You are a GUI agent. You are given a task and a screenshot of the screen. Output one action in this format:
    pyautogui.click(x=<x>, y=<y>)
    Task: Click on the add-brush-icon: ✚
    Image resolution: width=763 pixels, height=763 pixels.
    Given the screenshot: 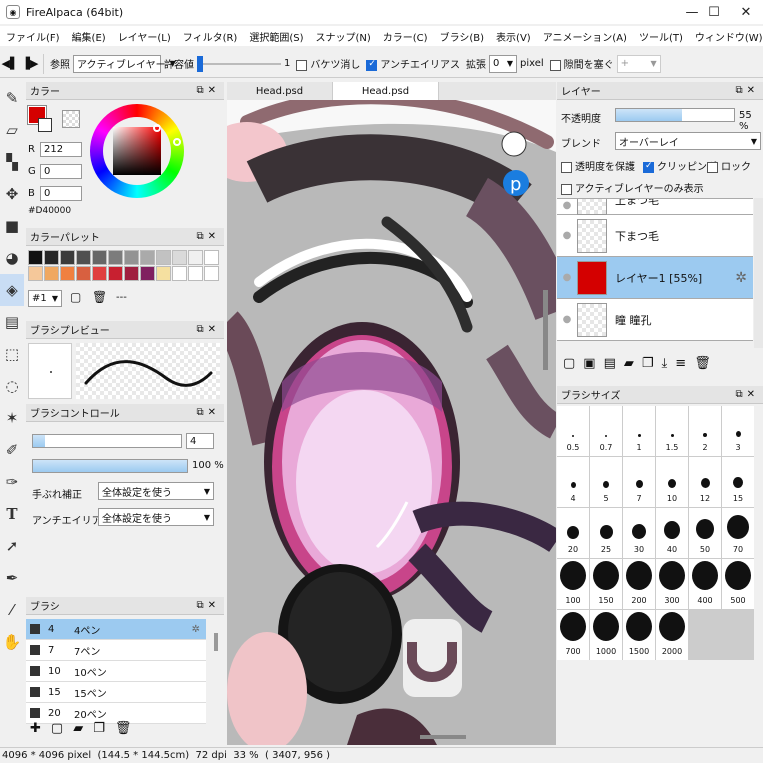 What is the action you would take?
    pyautogui.click(x=35, y=728)
    